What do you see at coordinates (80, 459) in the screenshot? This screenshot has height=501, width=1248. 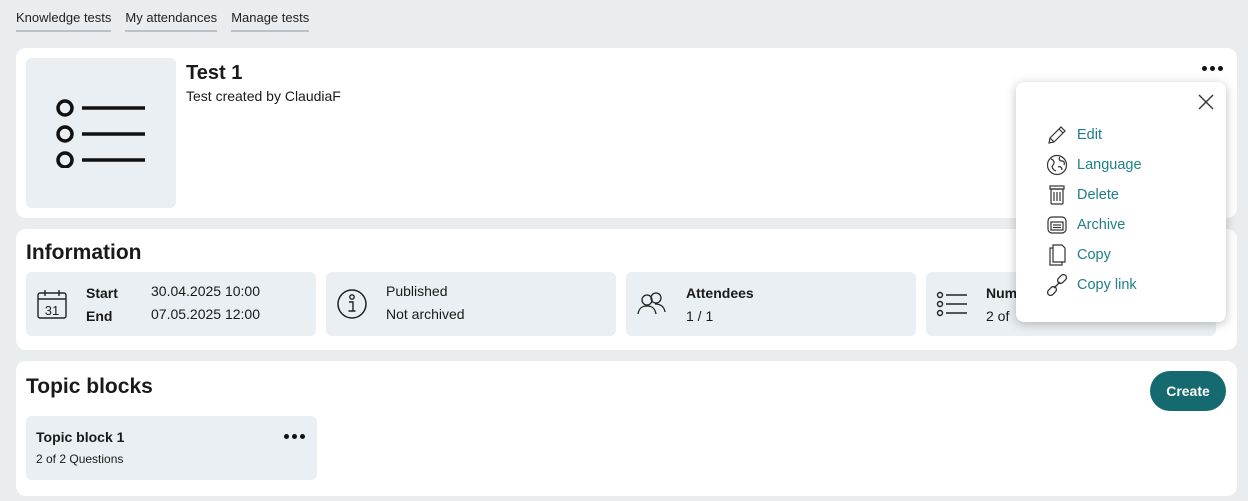 I see `topic-block-subtitle: 2 of 2 Questions` at bounding box center [80, 459].